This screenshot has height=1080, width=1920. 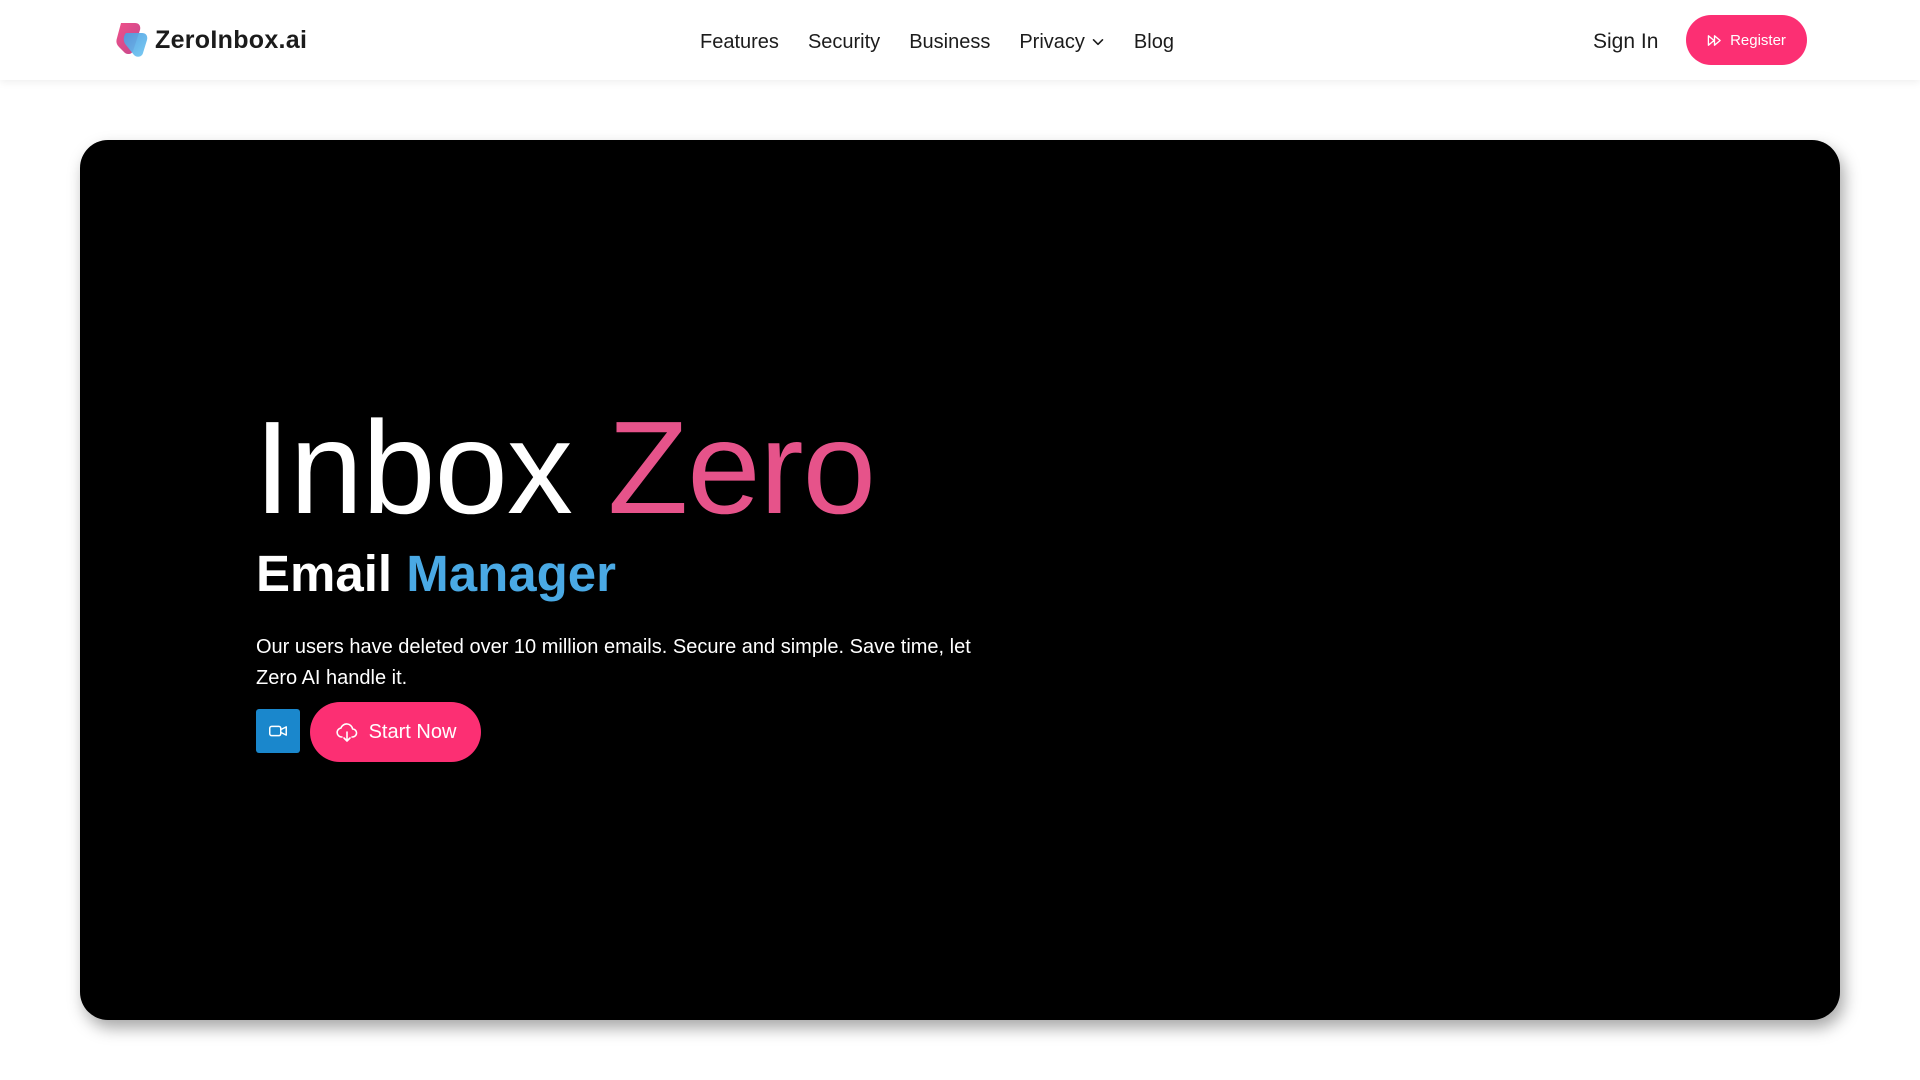 I want to click on nav-link-label: Security, so click(x=844, y=41).